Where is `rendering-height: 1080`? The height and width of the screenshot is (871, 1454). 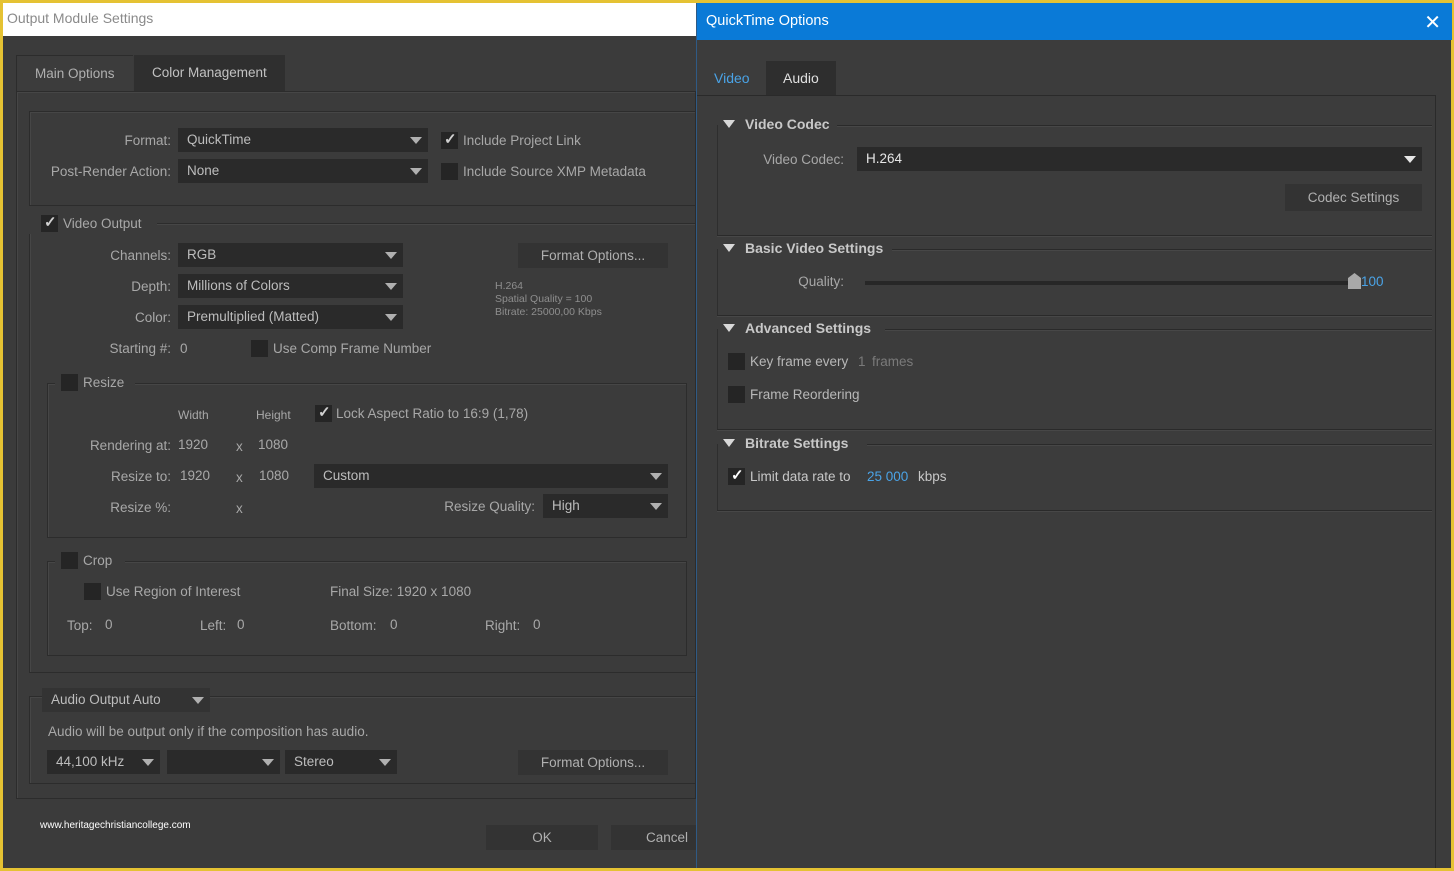
rendering-height: 1080 is located at coordinates (273, 444).